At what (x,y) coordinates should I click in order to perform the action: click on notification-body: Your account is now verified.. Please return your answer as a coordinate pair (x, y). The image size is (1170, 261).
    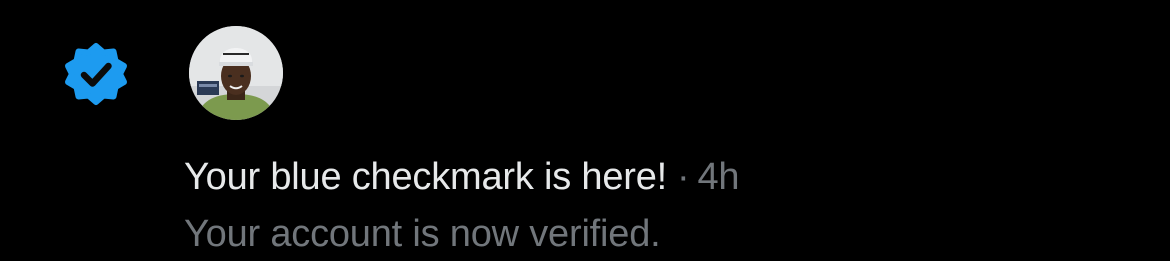
    Looking at the image, I should click on (422, 234).